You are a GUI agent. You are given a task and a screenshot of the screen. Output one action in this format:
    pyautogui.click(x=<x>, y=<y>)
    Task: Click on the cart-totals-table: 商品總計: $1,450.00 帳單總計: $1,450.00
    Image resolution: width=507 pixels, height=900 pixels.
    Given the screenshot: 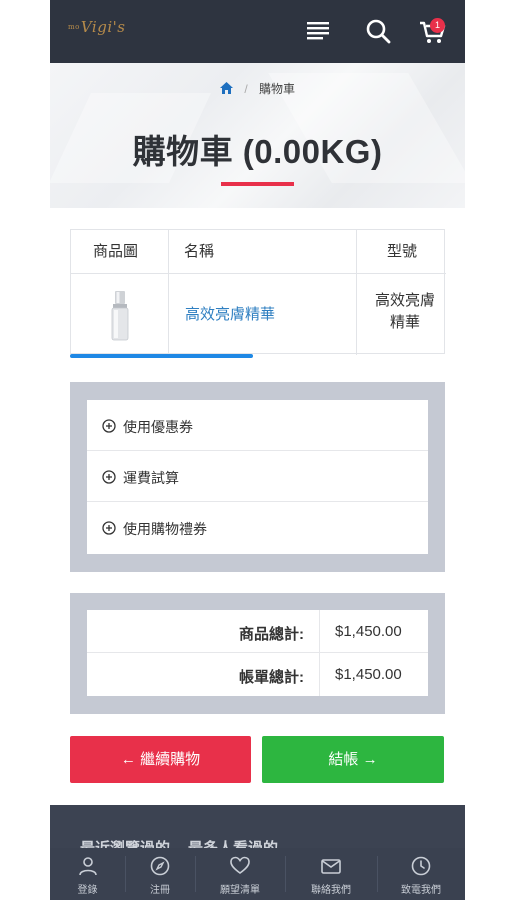 What is the action you would take?
    pyautogui.click(x=257, y=653)
    